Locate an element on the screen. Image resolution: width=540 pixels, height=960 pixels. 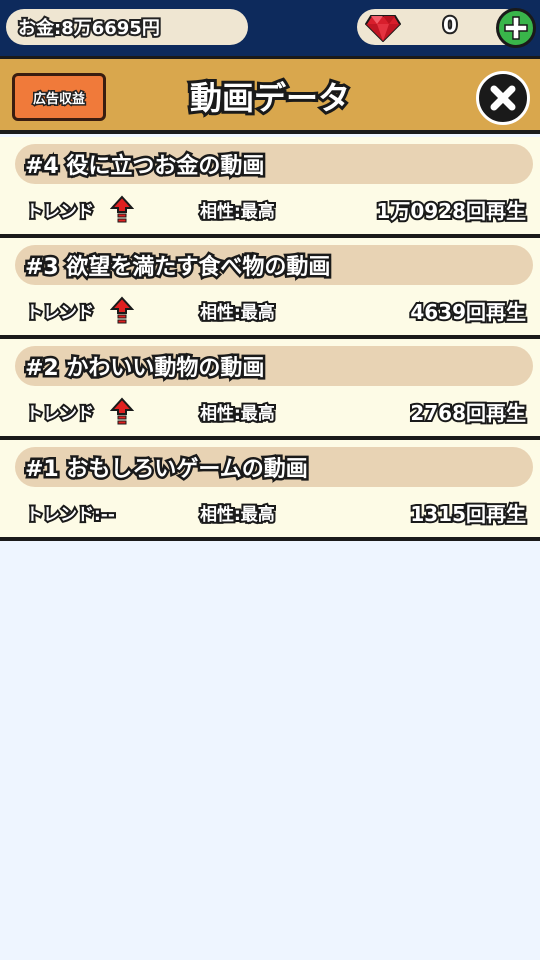
close-button is located at coordinates (503, 98).